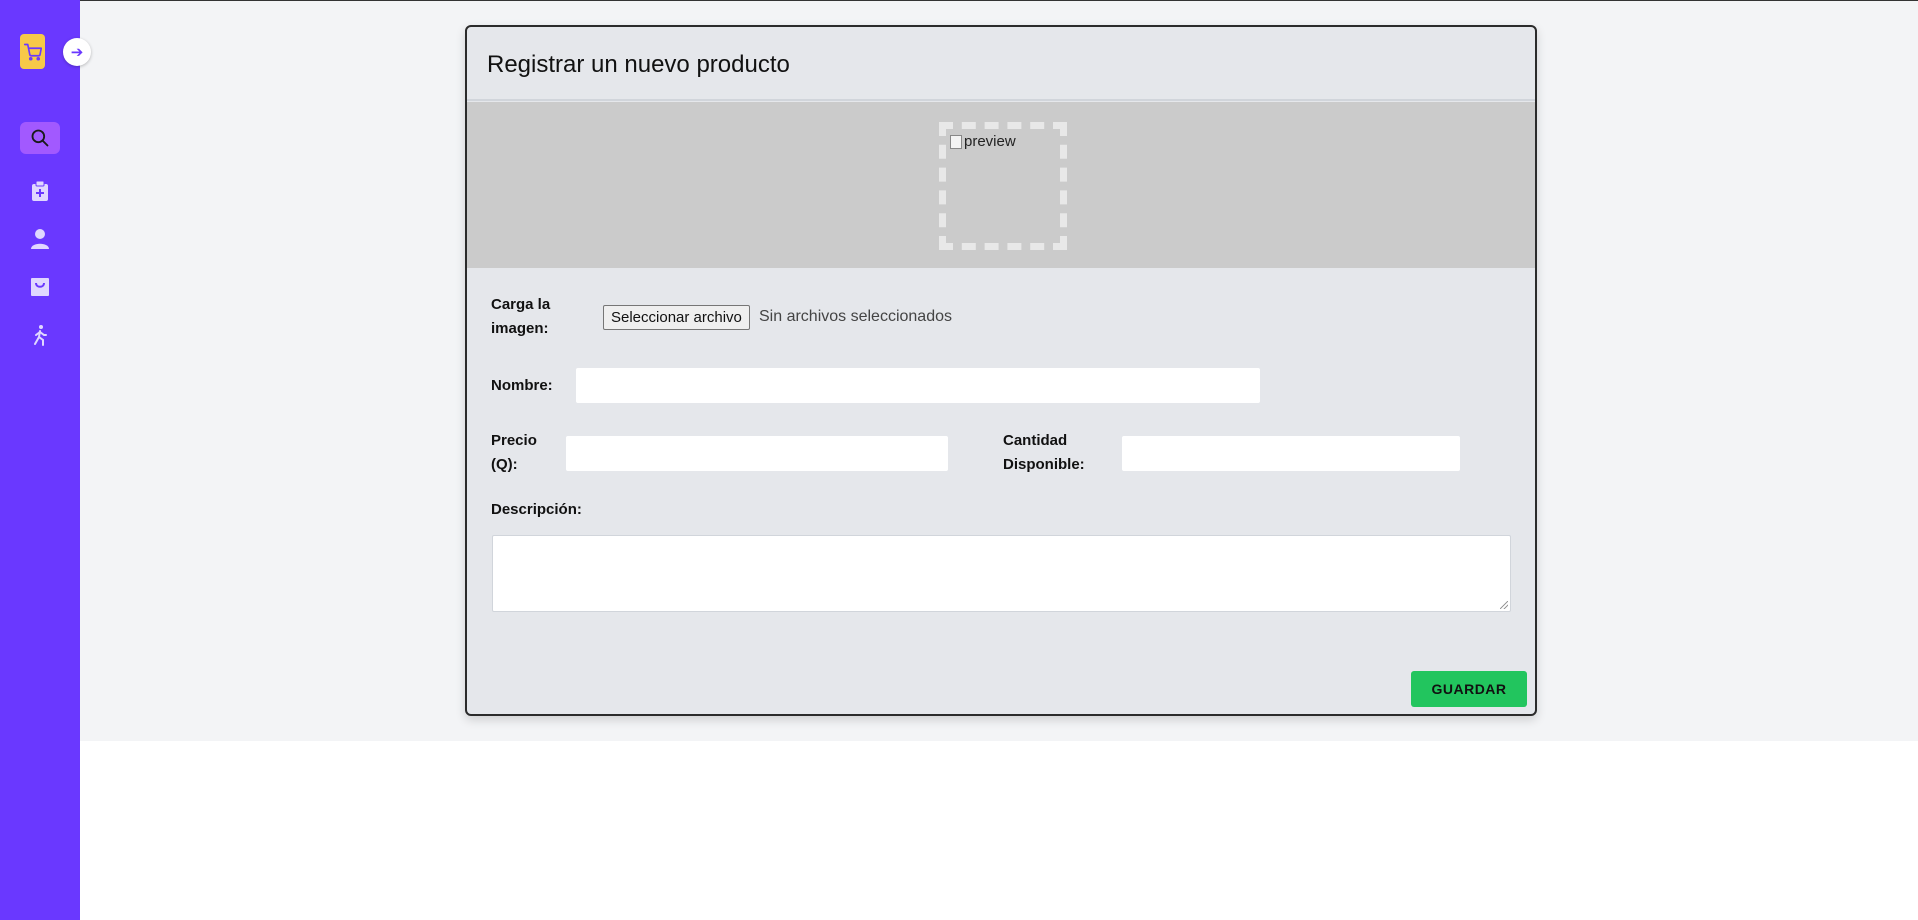  What do you see at coordinates (1469, 689) in the screenshot?
I see `save-button: GUARDAR` at bounding box center [1469, 689].